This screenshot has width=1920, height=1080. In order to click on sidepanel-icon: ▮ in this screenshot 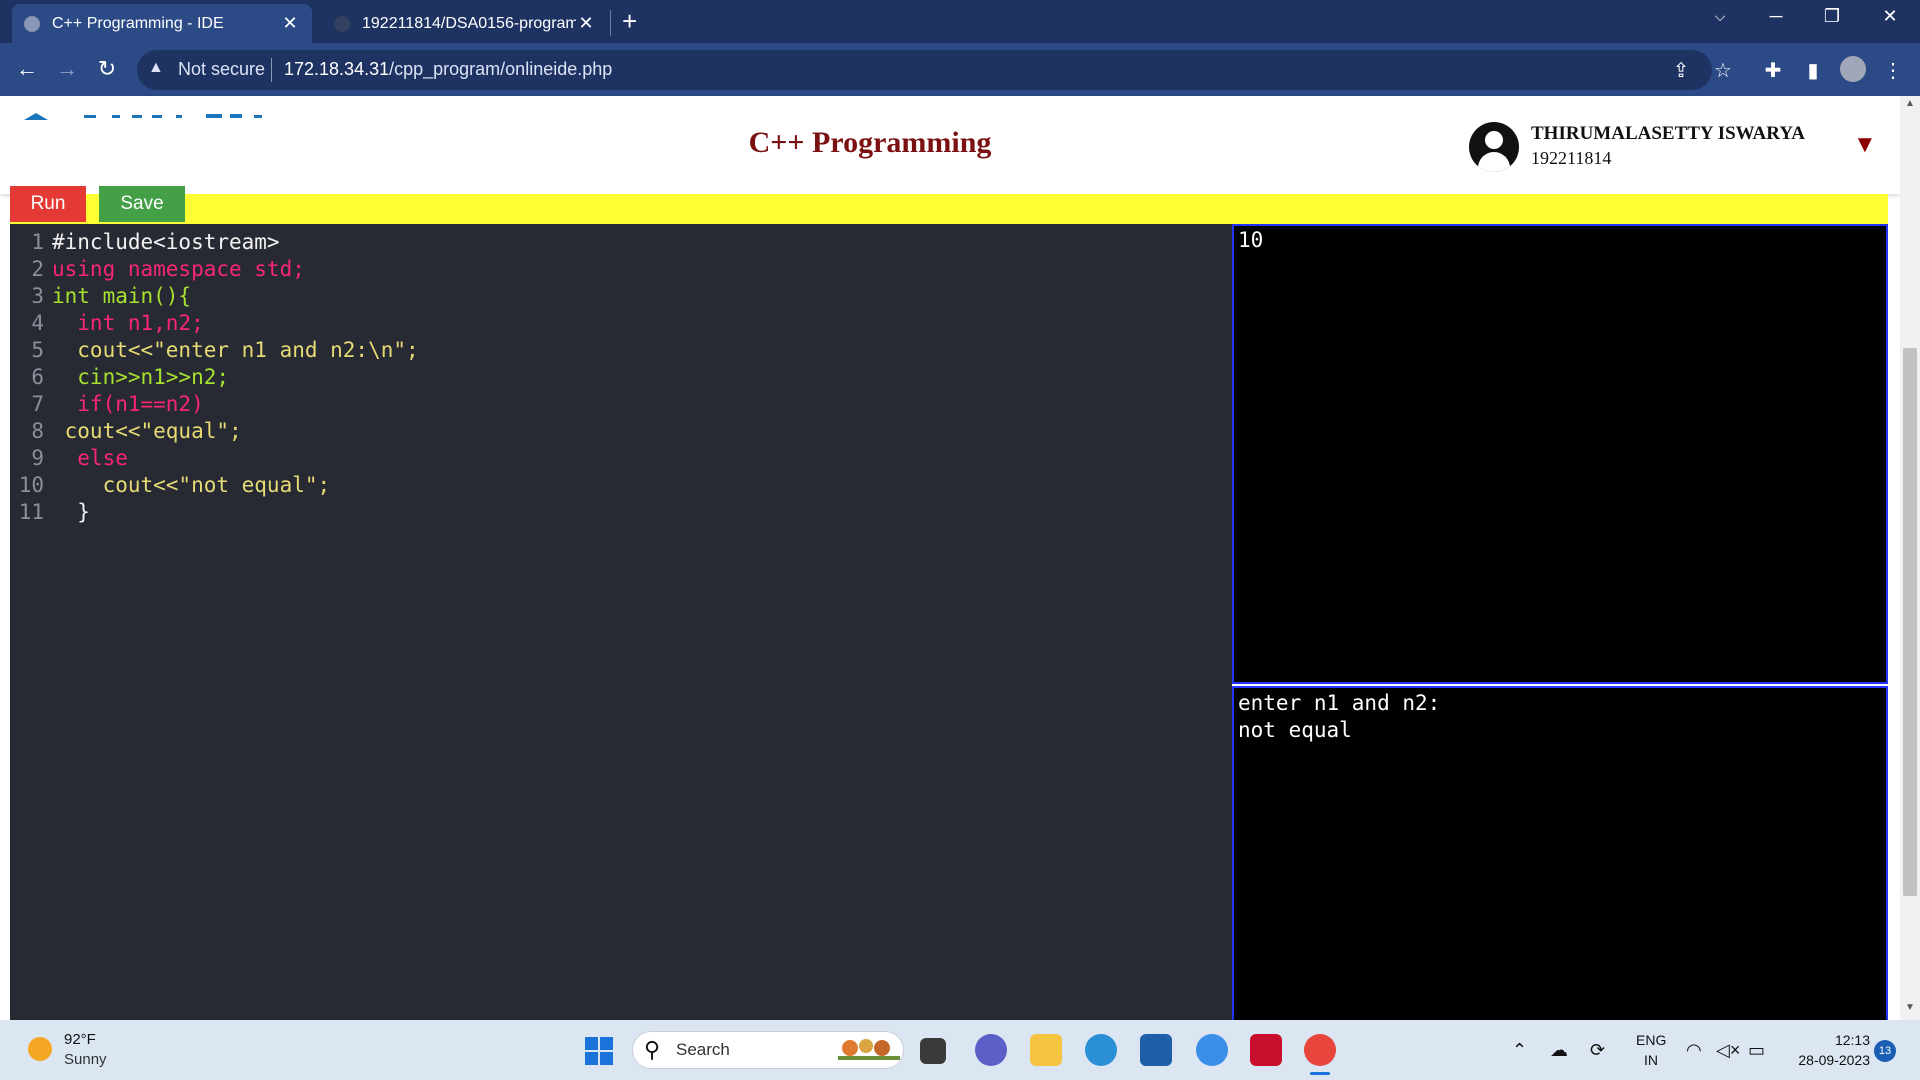, I will do `click(1813, 70)`.